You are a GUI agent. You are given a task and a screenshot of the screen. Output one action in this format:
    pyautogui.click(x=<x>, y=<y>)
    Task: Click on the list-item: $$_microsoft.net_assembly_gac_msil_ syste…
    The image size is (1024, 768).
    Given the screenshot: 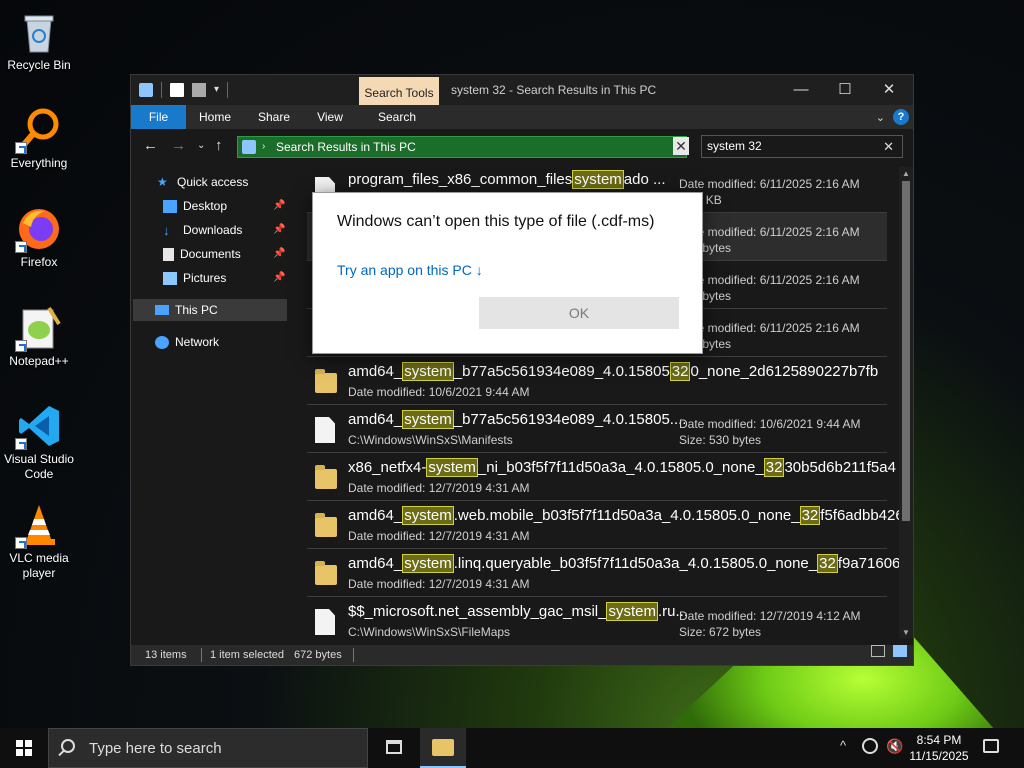 What is the action you would take?
    pyautogui.click(x=597, y=618)
    